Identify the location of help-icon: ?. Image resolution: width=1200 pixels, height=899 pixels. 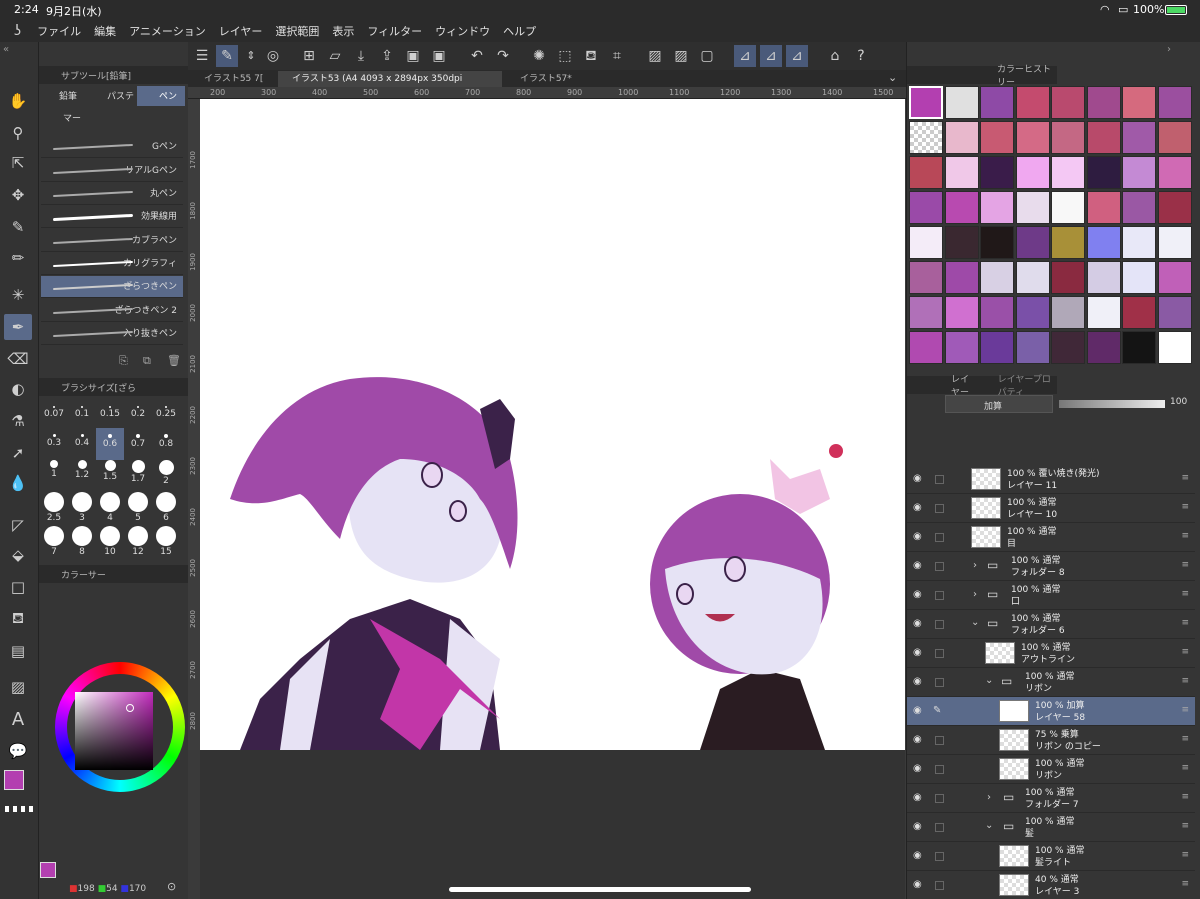
(861, 56).